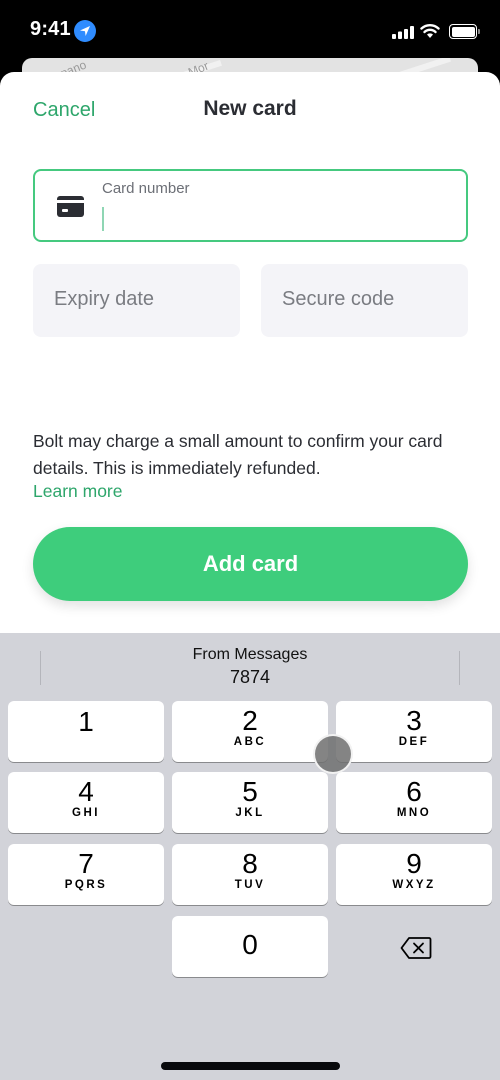 This screenshot has width=500, height=1080. I want to click on key-number: 8, so click(250, 863).